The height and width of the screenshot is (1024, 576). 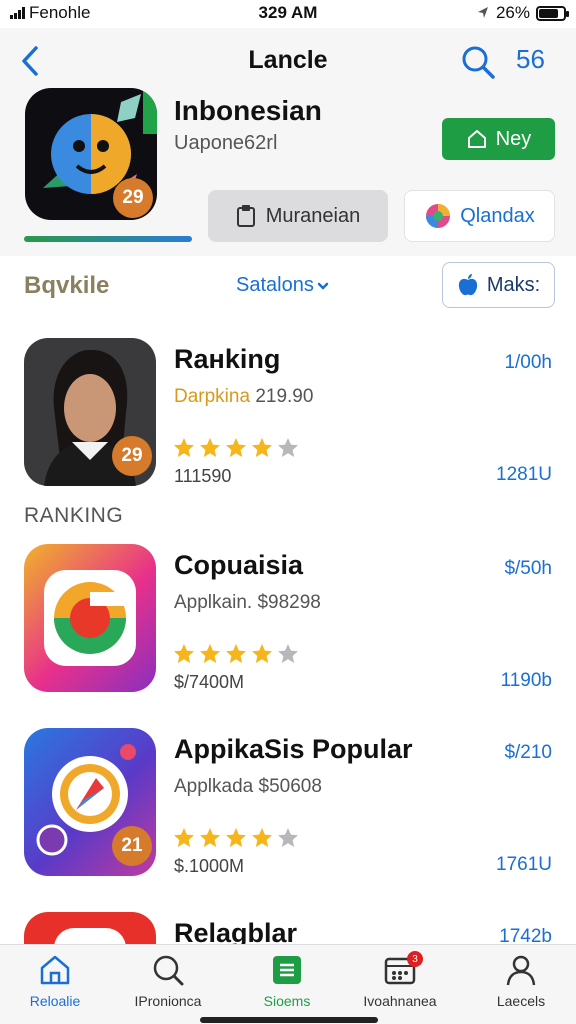 I want to click on app-subtitle-rest: 219.90, so click(x=284, y=396).